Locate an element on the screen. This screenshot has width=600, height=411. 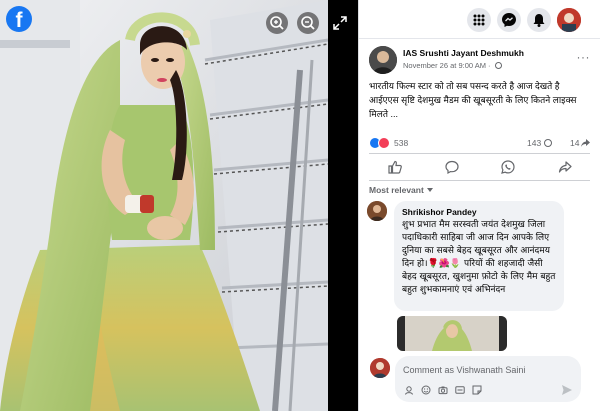
author-avatar-icon is located at coordinates (383, 60).